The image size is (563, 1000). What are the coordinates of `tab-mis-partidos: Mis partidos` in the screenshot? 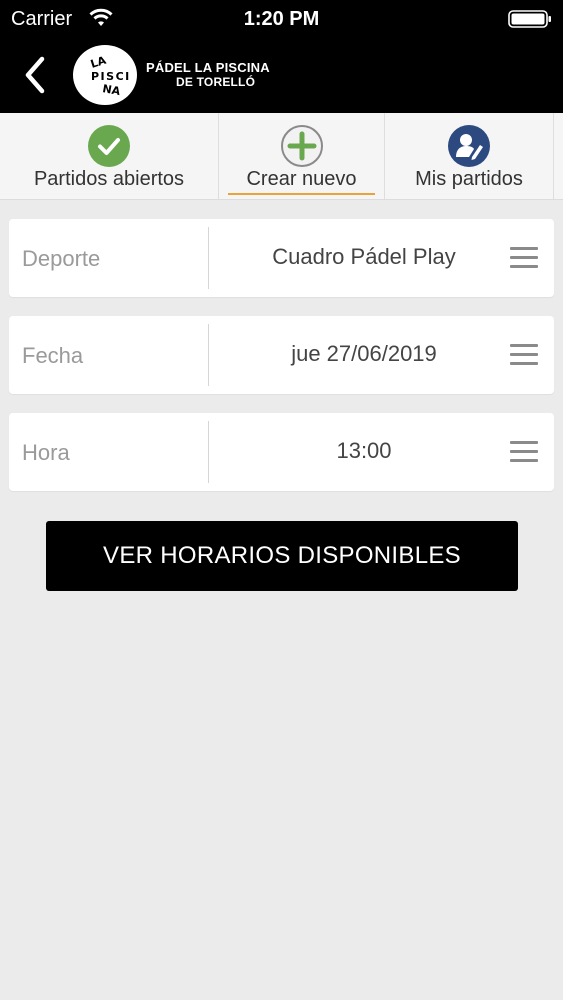 It's located at (469, 156).